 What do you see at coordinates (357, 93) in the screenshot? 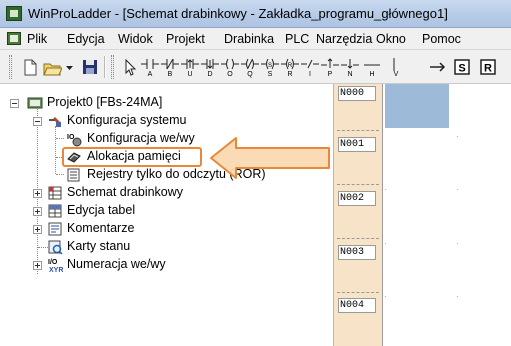
I see `network-label-n000: N000` at bounding box center [357, 93].